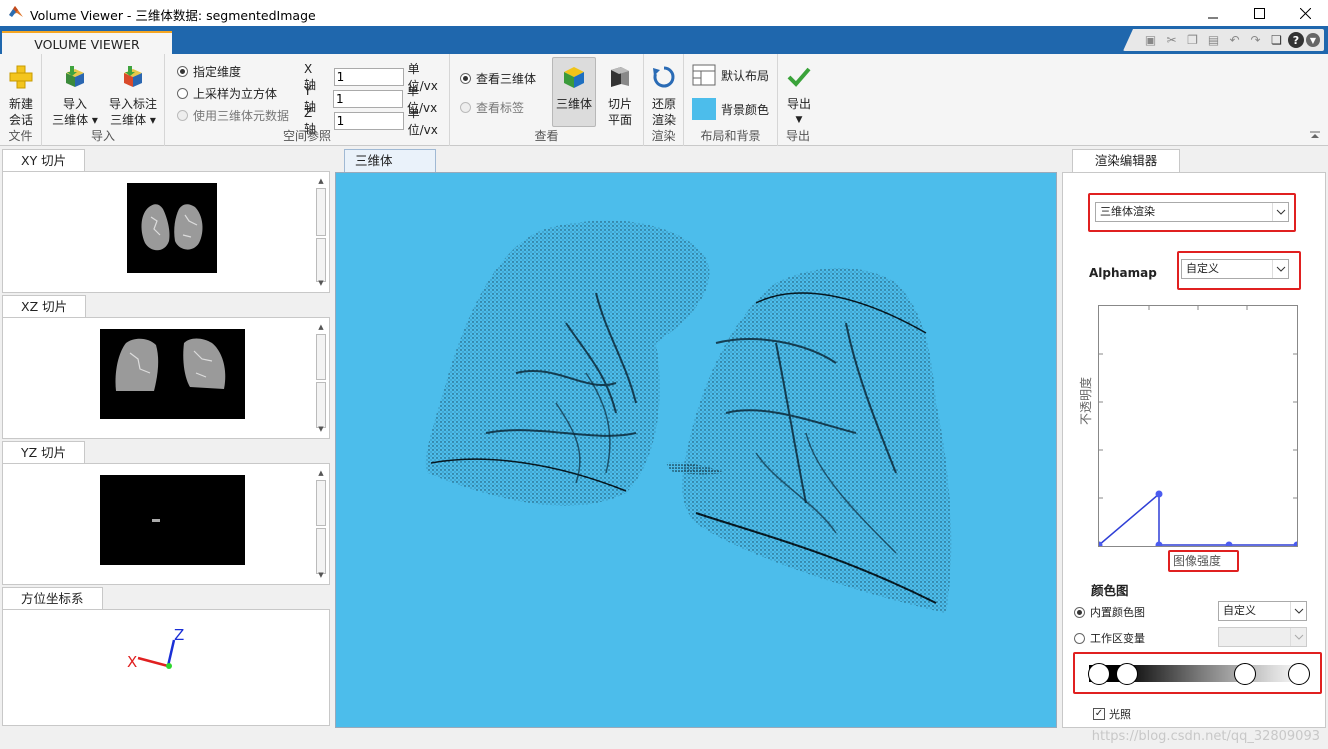  Describe the element at coordinates (44, 306) in the screenshot. I see `tab-xz-slice: XZ 切片` at that location.